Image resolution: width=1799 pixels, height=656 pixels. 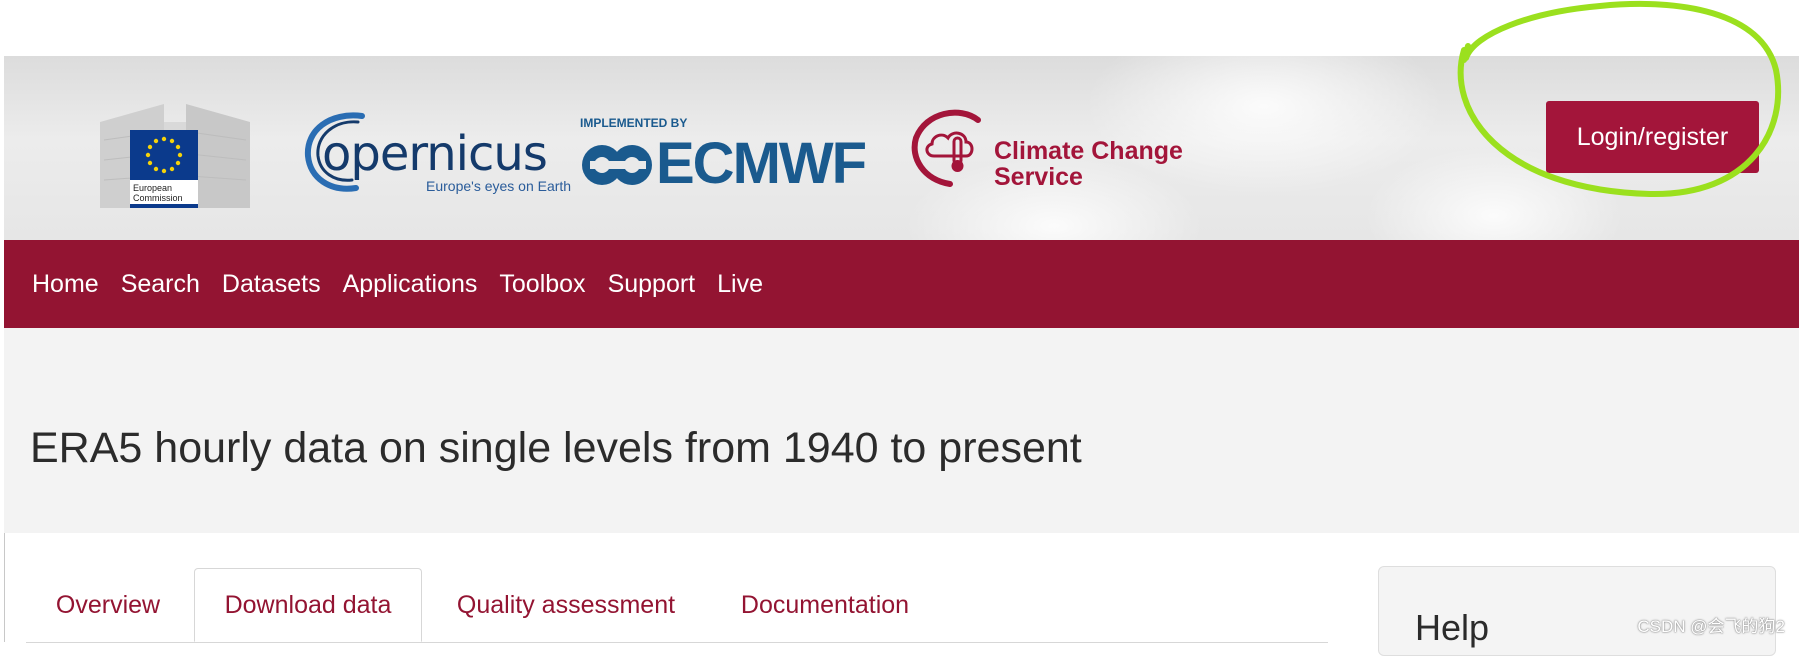 What do you see at coordinates (1088, 151) in the screenshot?
I see `c3s-line1: Climate Change` at bounding box center [1088, 151].